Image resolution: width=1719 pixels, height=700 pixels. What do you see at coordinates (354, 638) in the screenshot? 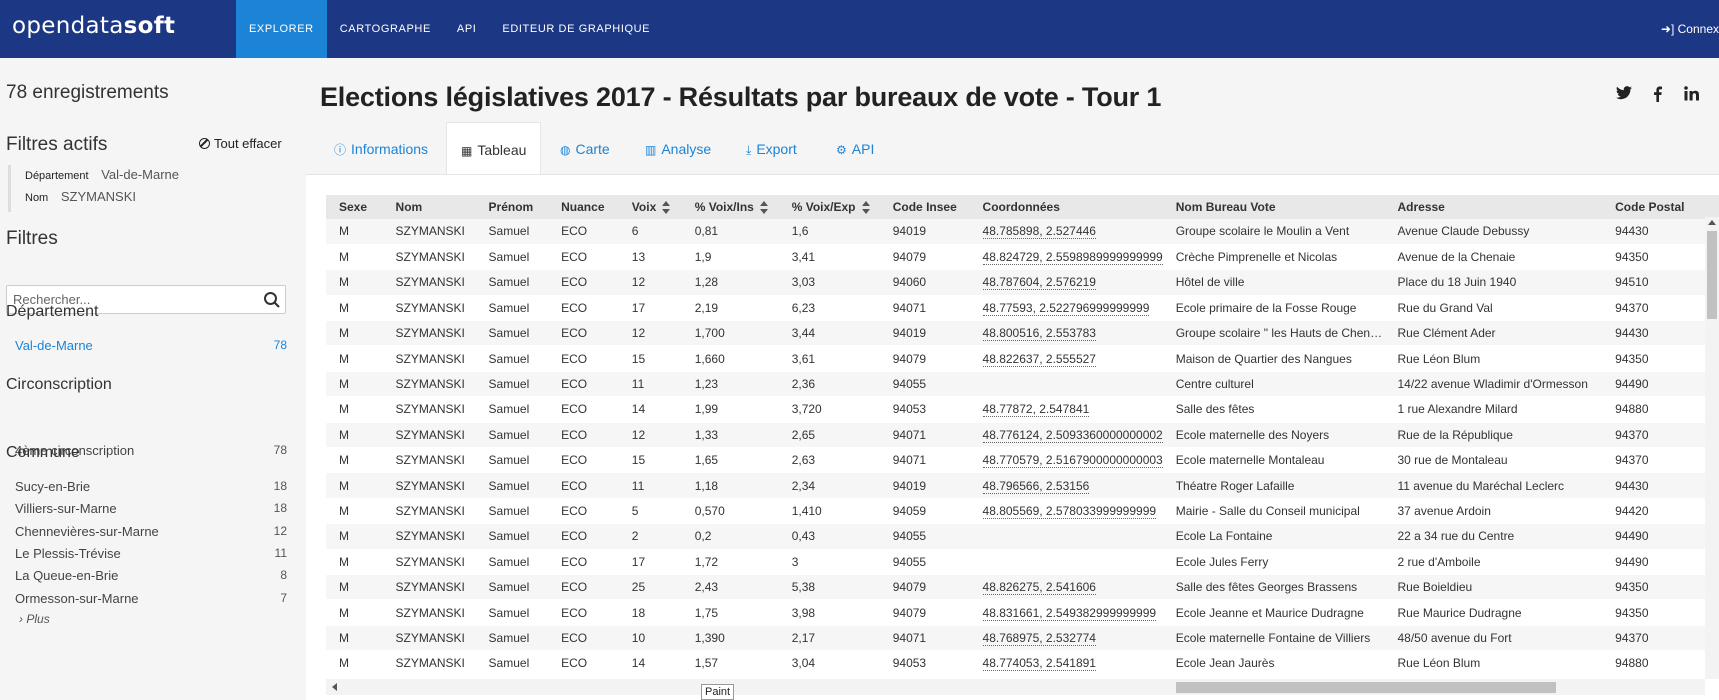
I see `table-cell: M` at bounding box center [354, 638].